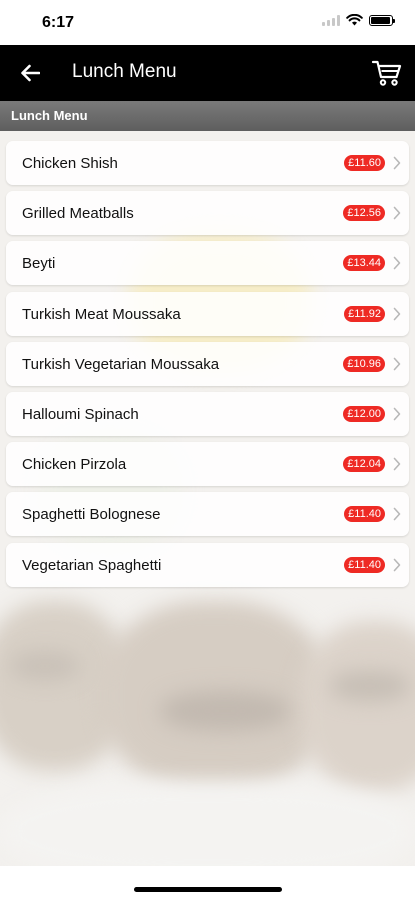 This screenshot has width=415, height=900. I want to click on wifi-icon, so click(354, 20).